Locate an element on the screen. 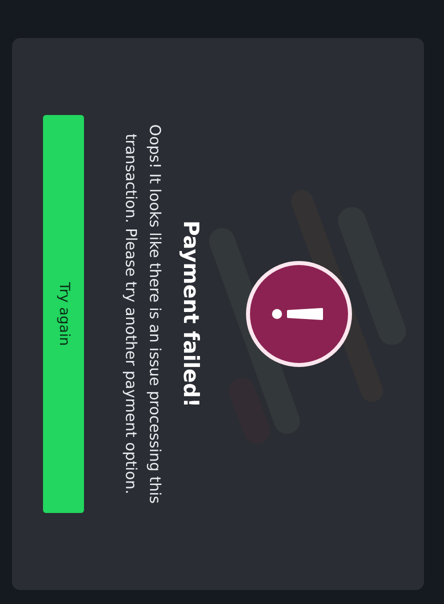 This screenshot has width=444, height=604. try-again-button: Try again is located at coordinates (63, 314).